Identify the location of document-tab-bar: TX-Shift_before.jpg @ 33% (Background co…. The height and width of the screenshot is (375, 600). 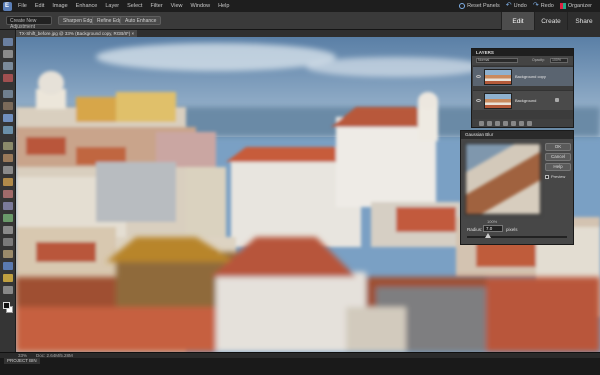
(308, 33).